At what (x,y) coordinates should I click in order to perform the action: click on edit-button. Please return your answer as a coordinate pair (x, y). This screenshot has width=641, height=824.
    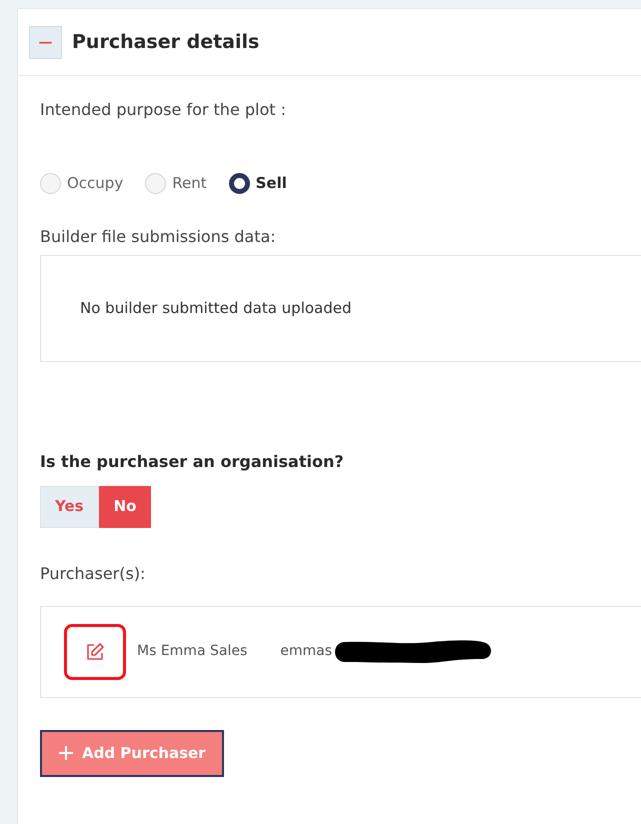
    Looking at the image, I should click on (95, 652).